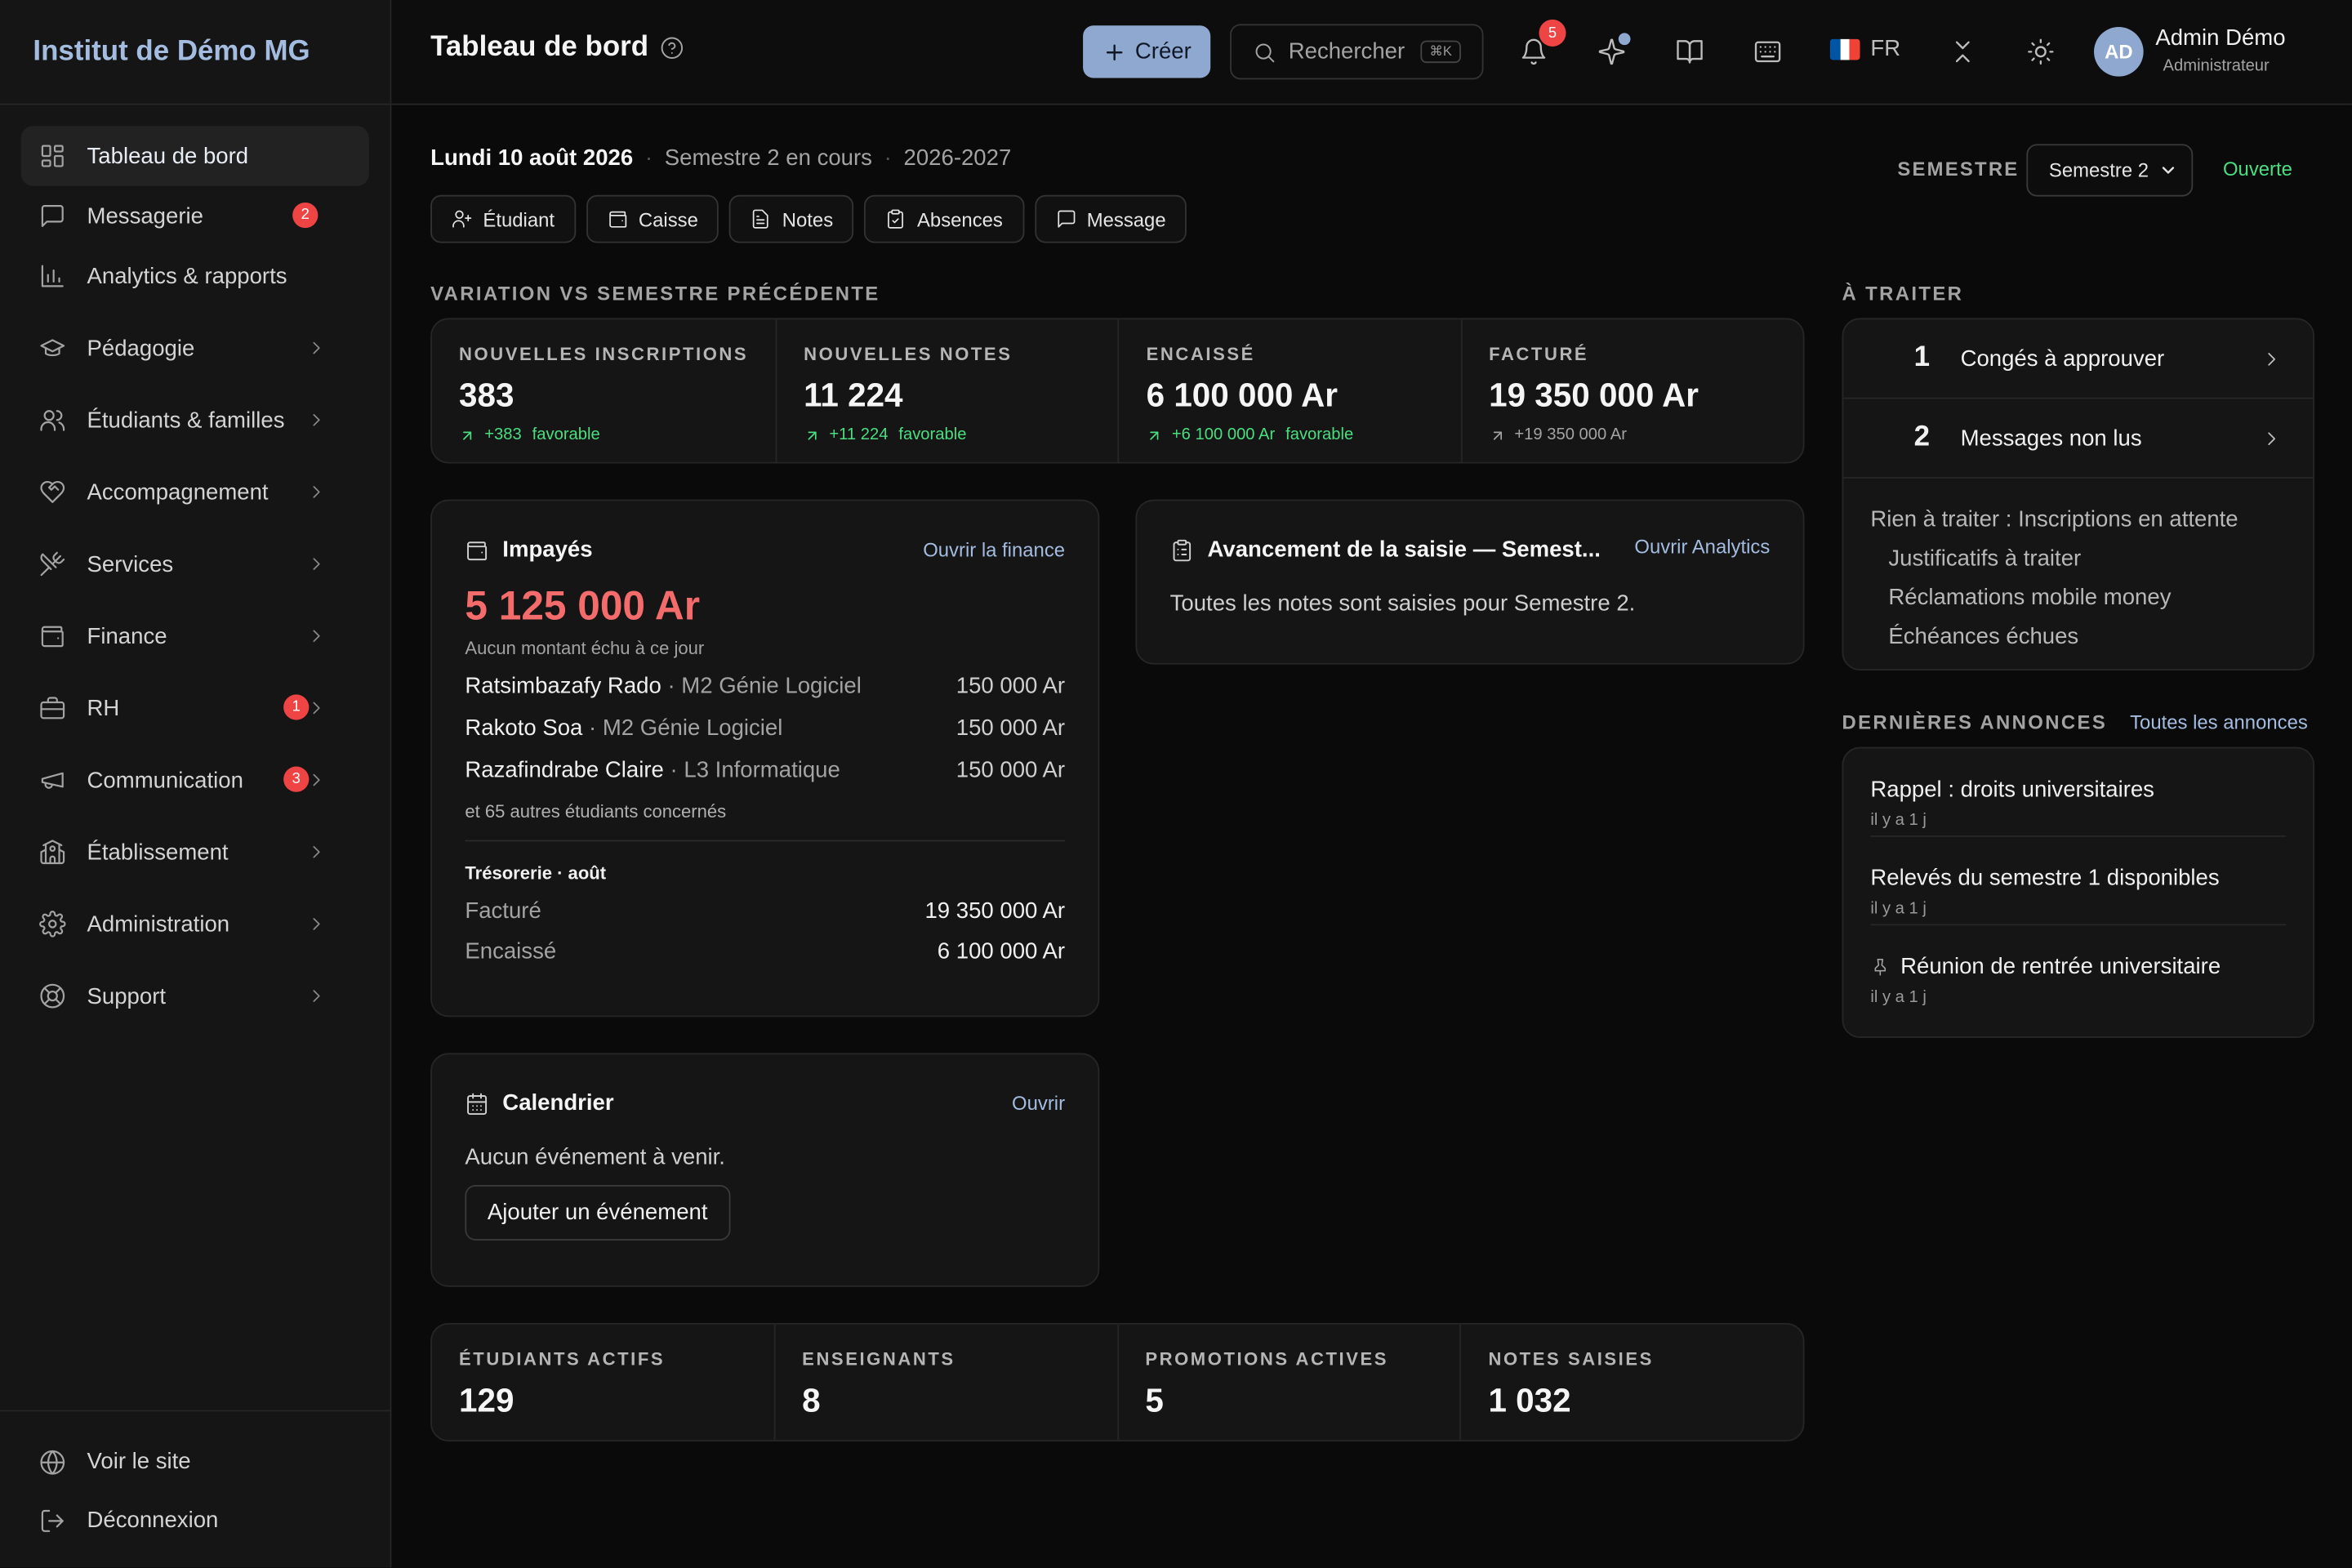 The height and width of the screenshot is (1568, 2352). What do you see at coordinates (564, 770) in the screenshot?
I see `student-name: Razafindrabe Claire` at bounding box center [564, 770].